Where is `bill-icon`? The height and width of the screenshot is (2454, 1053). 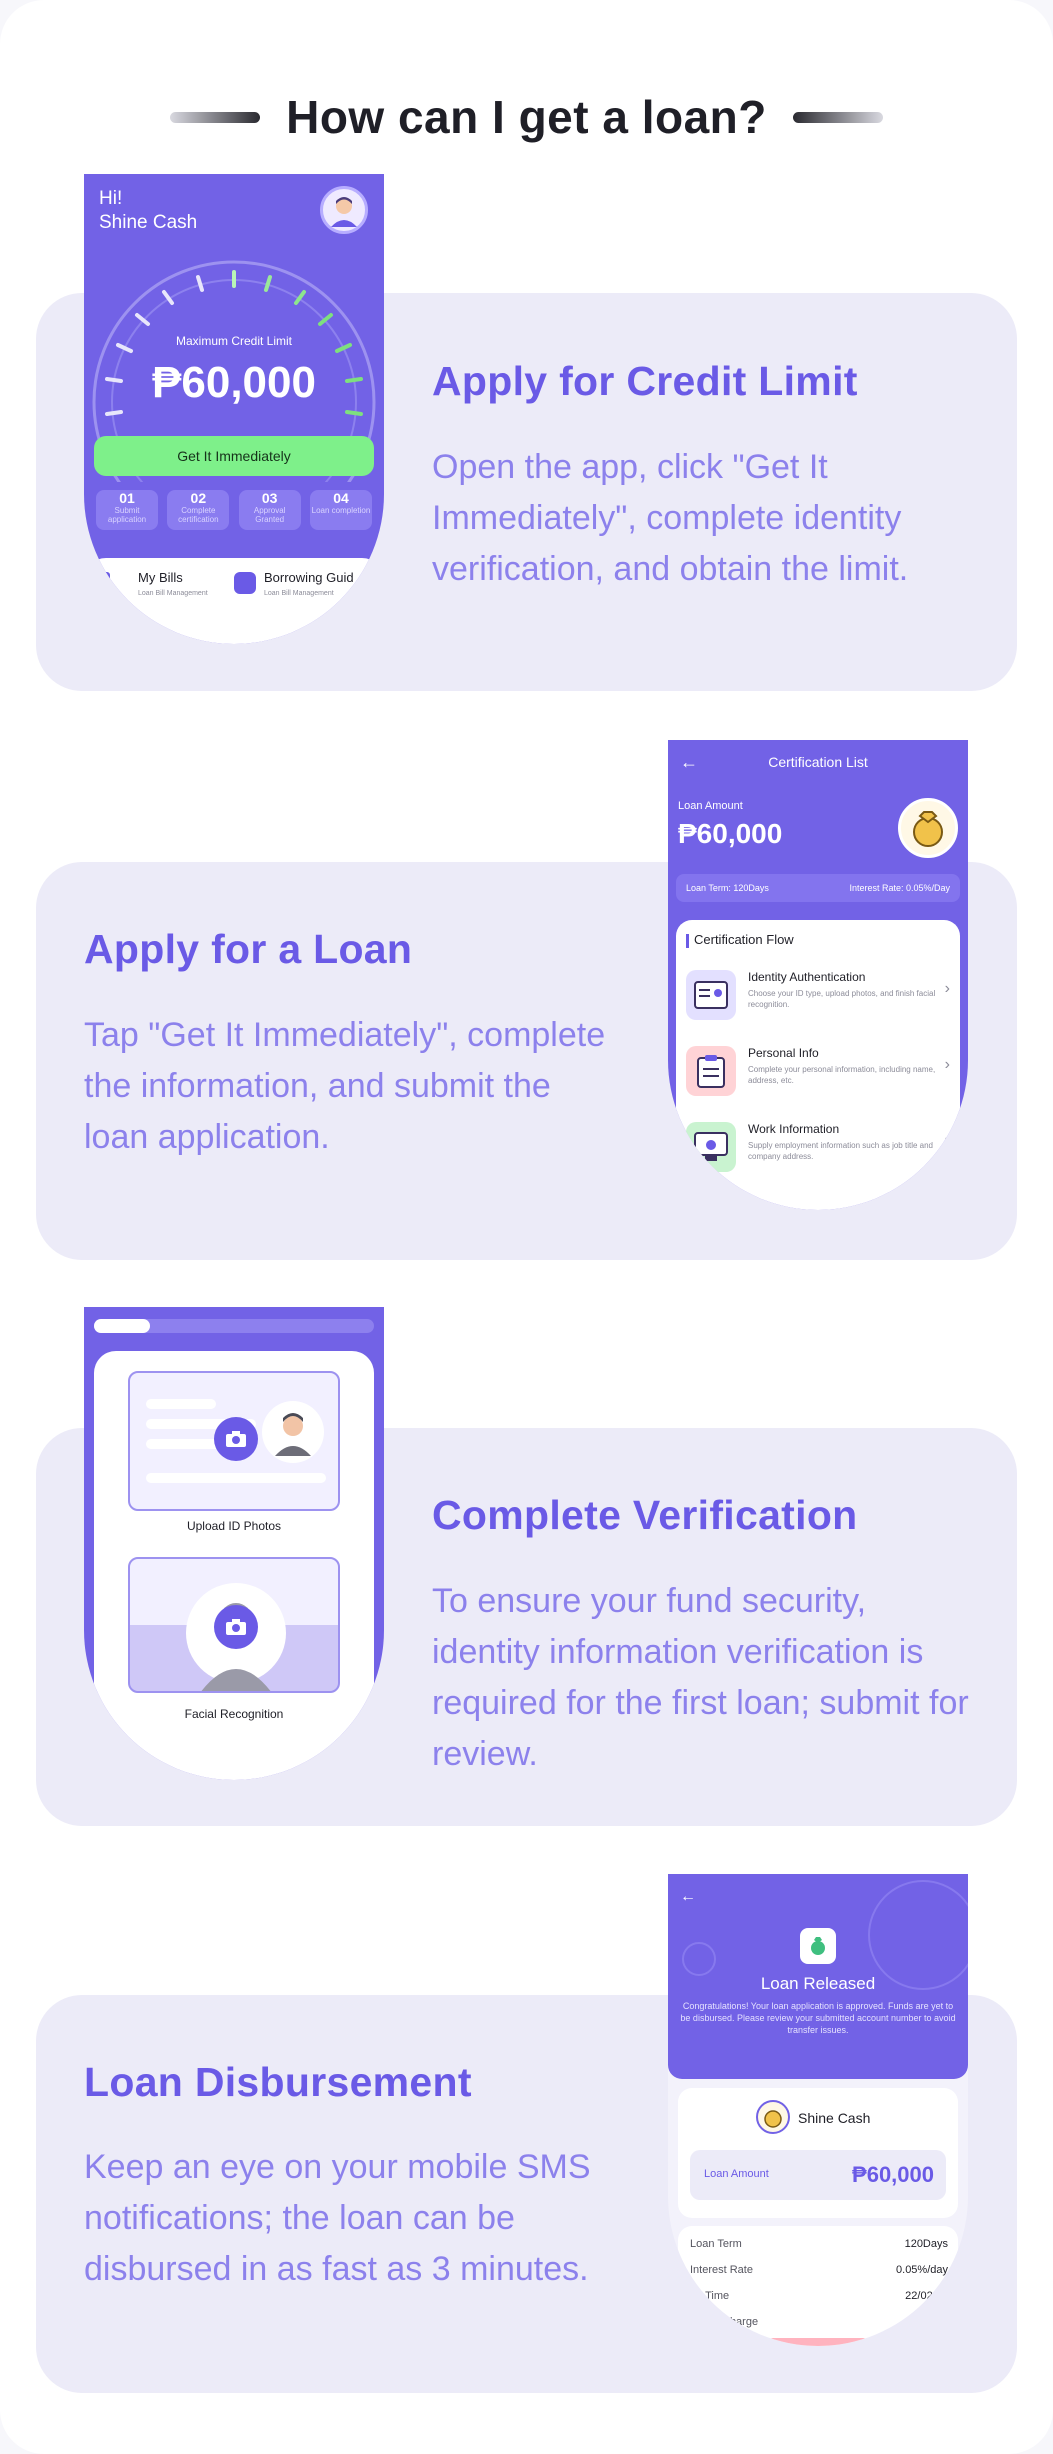
bill-icon is located at coordinates (101, 583).